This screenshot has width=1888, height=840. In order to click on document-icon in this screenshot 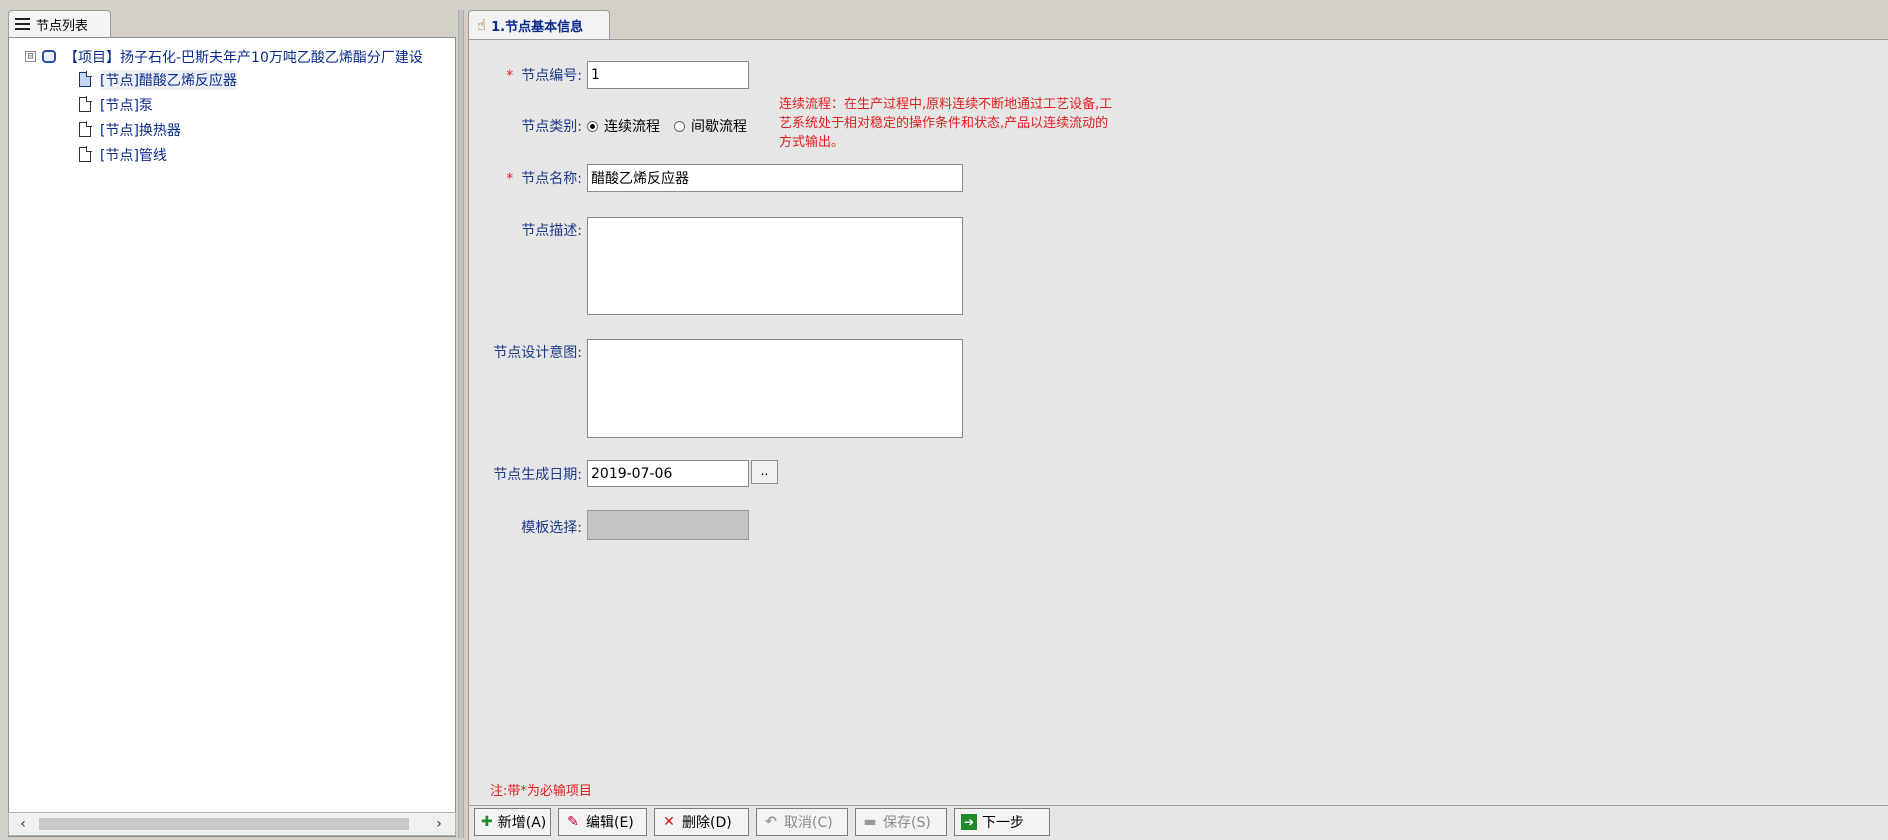, I will do `click(85, 79)`.